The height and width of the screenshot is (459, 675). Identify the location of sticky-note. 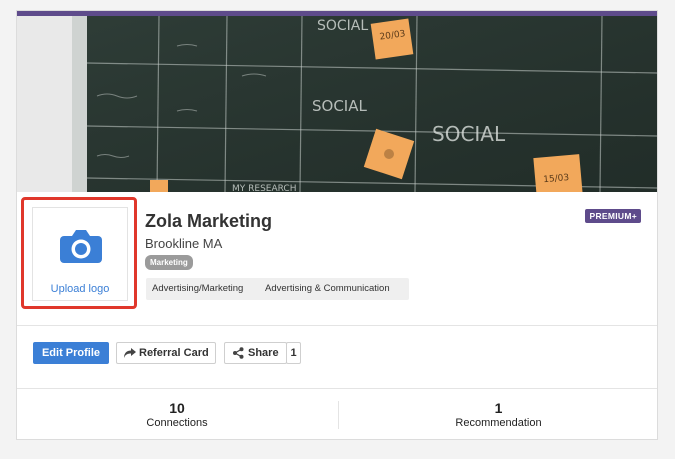
(159, 186).